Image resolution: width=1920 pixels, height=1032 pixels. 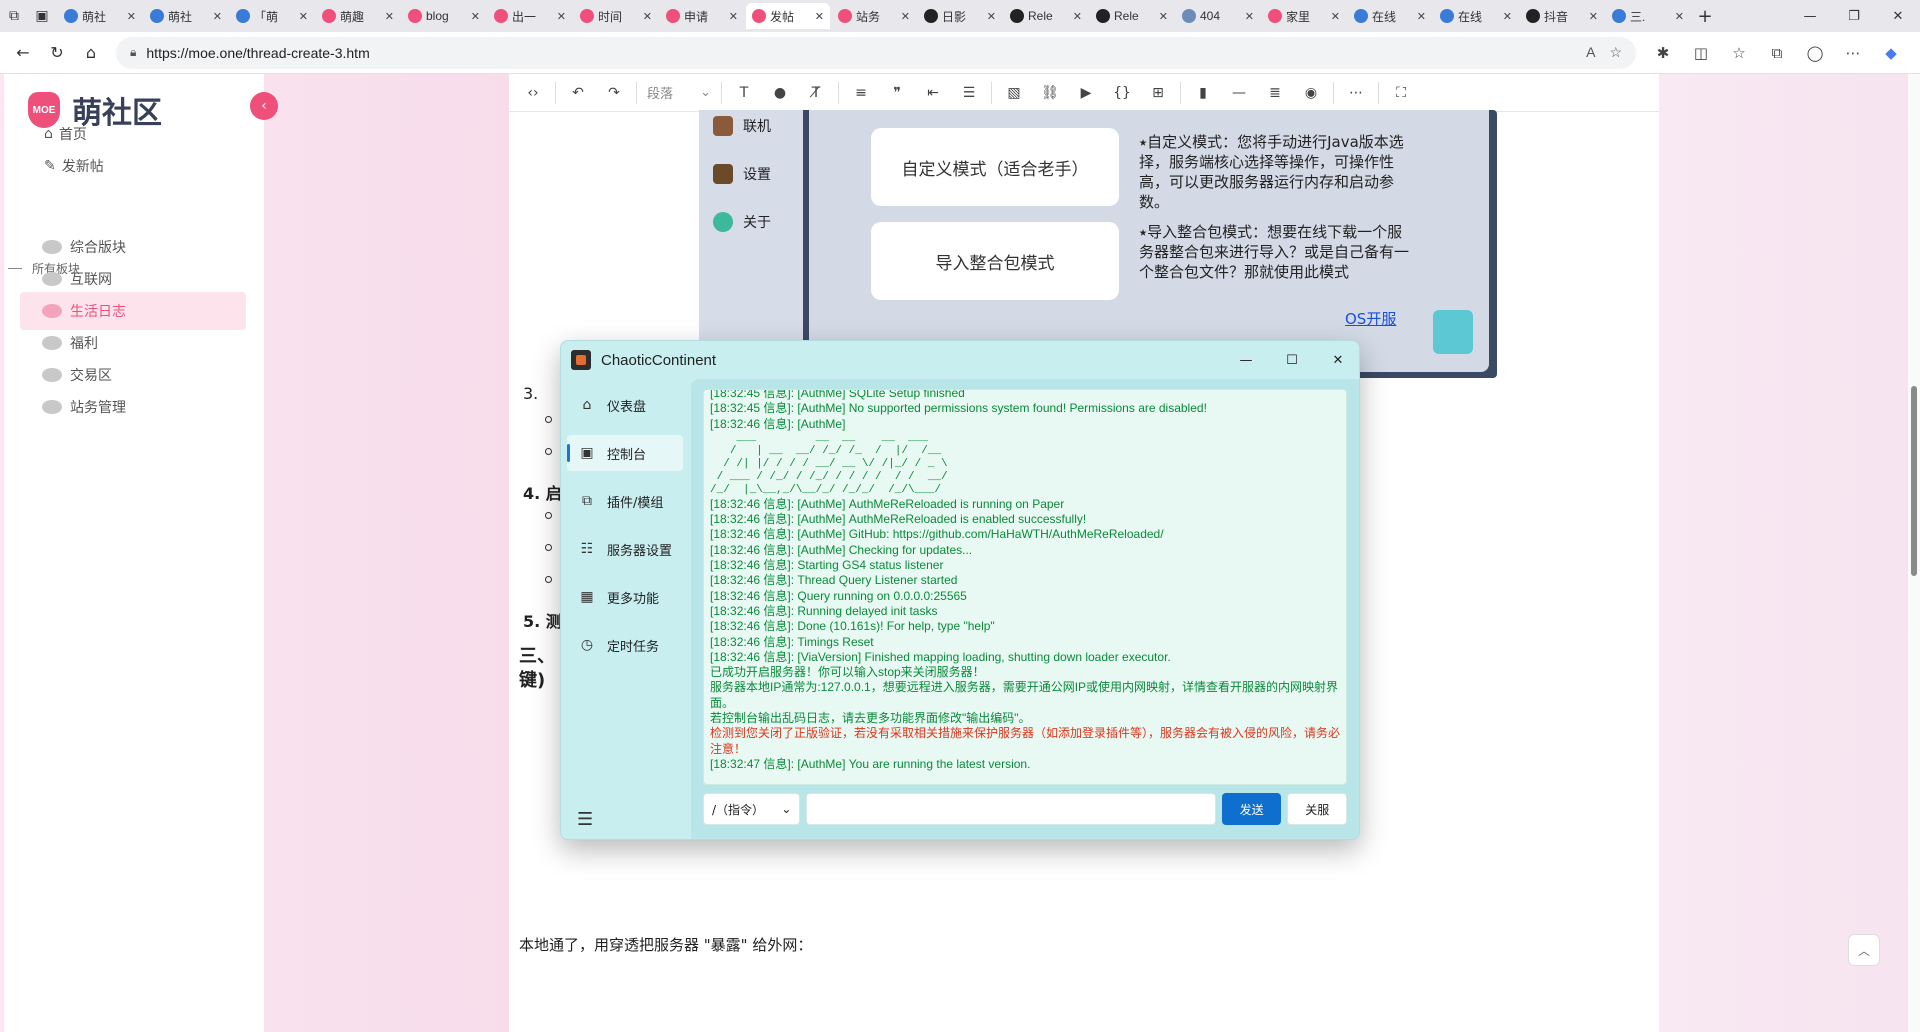 What do you see at coordinates (874, 16) in the screenshot?
I see `browser-tab: 站务 ✕` at bounding box center [874, 16].